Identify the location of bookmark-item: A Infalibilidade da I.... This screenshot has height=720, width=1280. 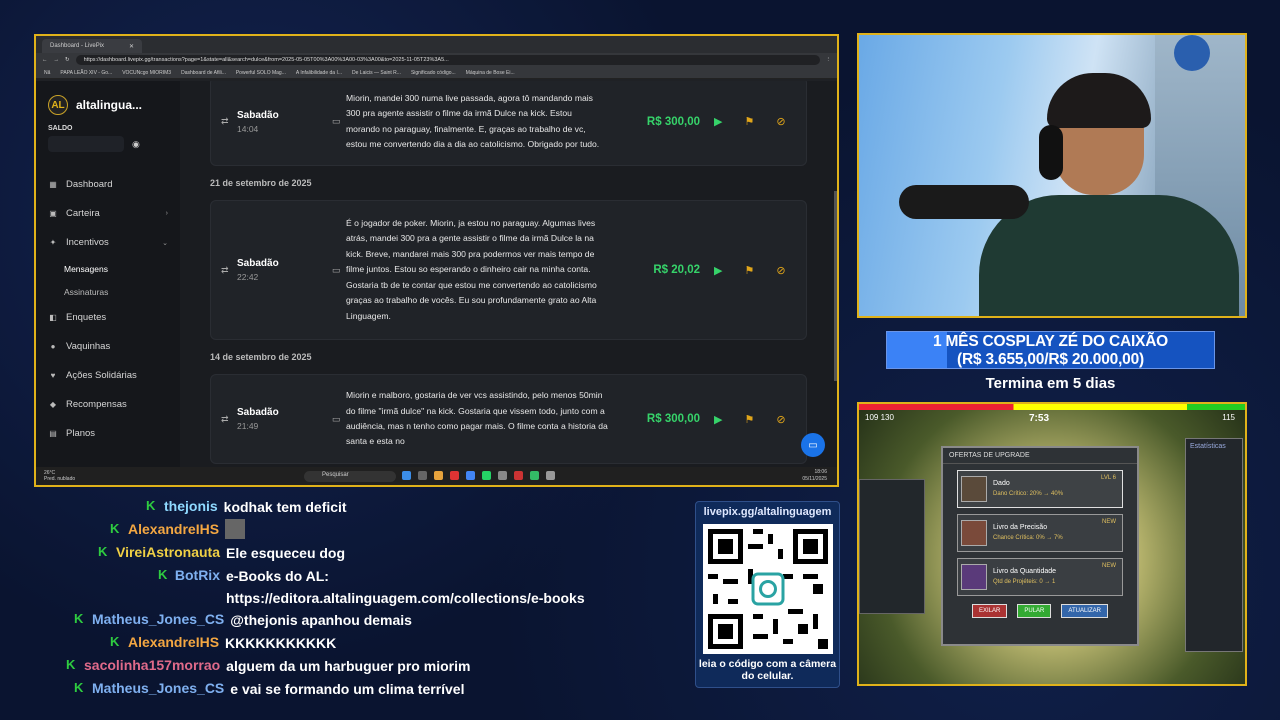
(319, 73).